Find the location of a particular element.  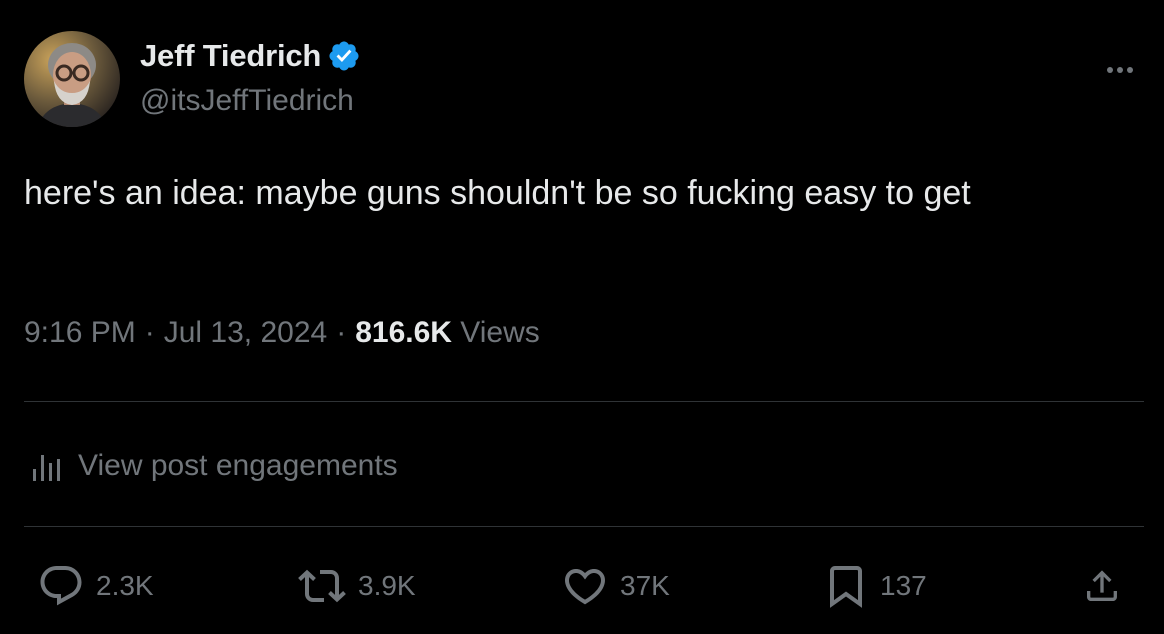

bookmark-button: 137 is located at coordinates (874, 586).